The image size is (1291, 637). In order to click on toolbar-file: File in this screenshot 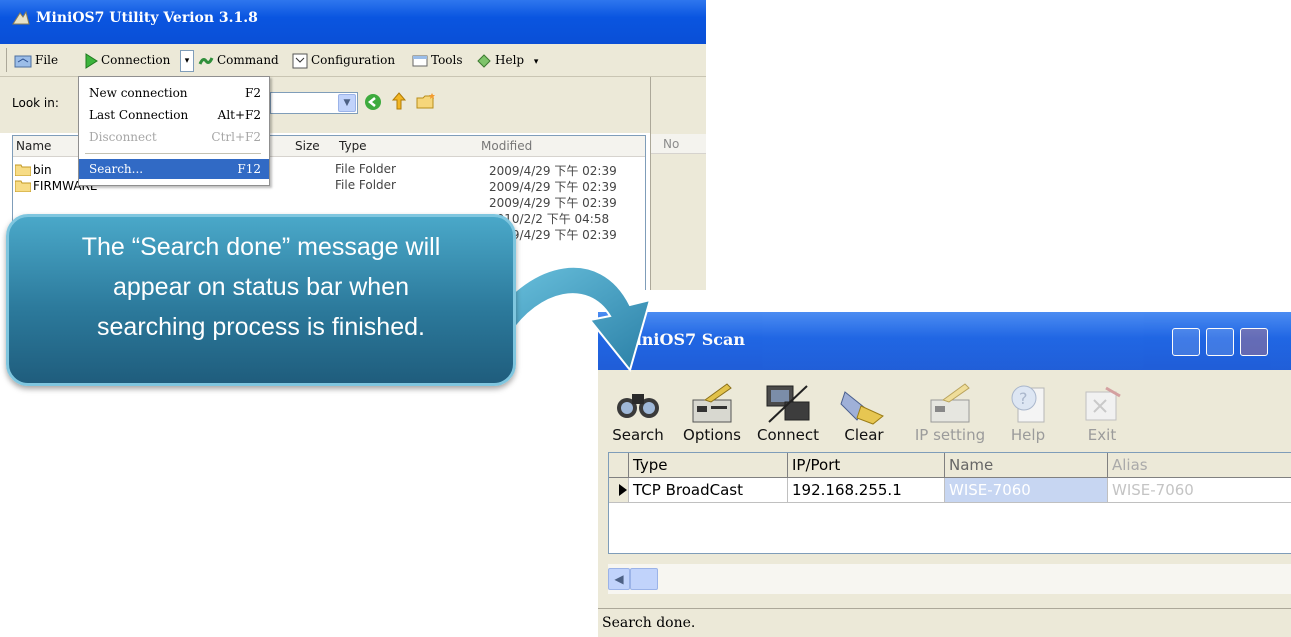, I will do `click(36, 60)`.